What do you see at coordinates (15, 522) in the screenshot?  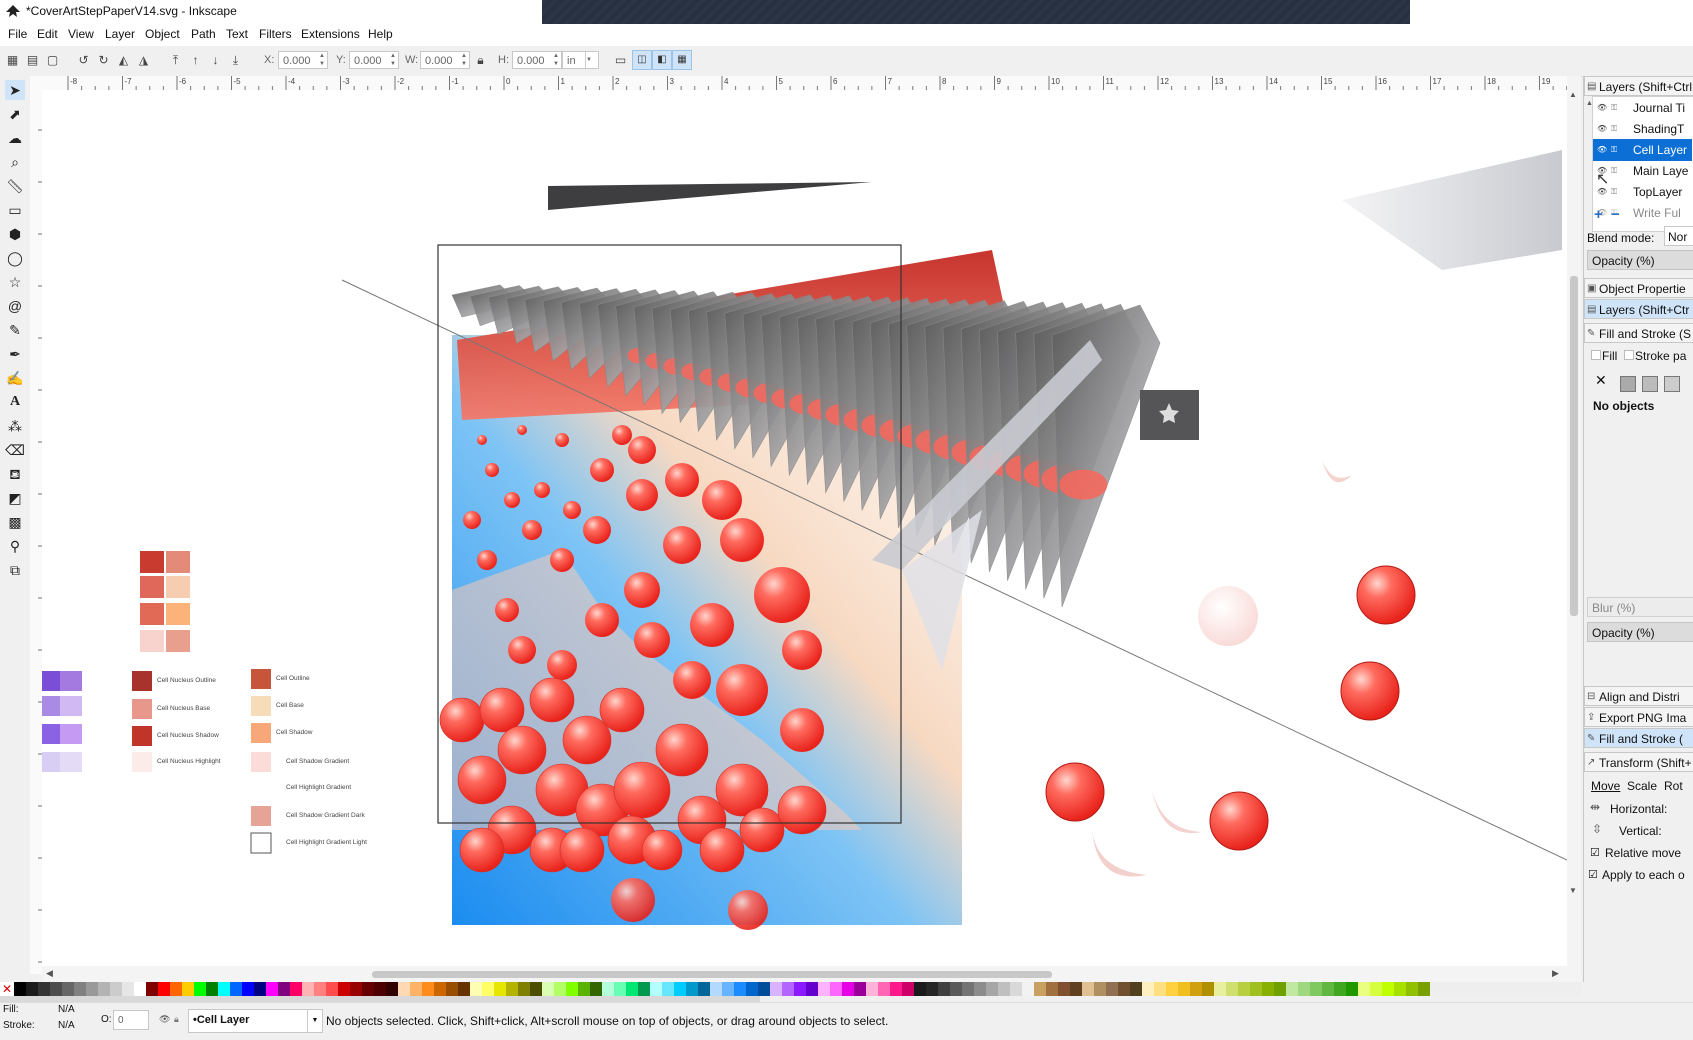 I see `mesh-tool-icon: ▩` at bounding box center [15, 522].